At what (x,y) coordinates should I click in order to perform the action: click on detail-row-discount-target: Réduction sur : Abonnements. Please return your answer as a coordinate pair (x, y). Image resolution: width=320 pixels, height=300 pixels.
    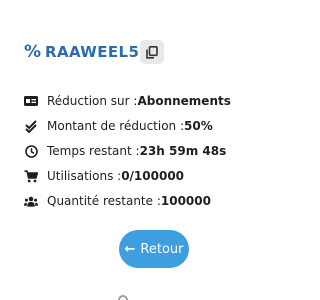
    Looking at the image, I should click on (127, 101).